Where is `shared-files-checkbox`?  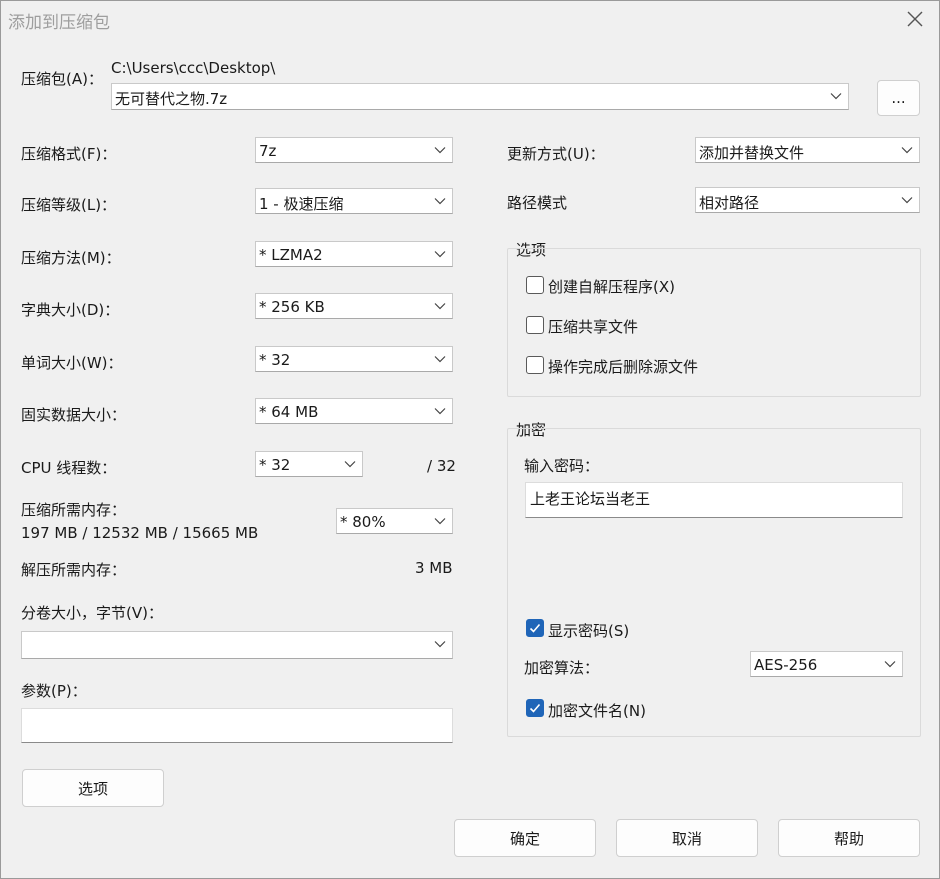 shared-files-checkbox is located at coordinates (535, 325).